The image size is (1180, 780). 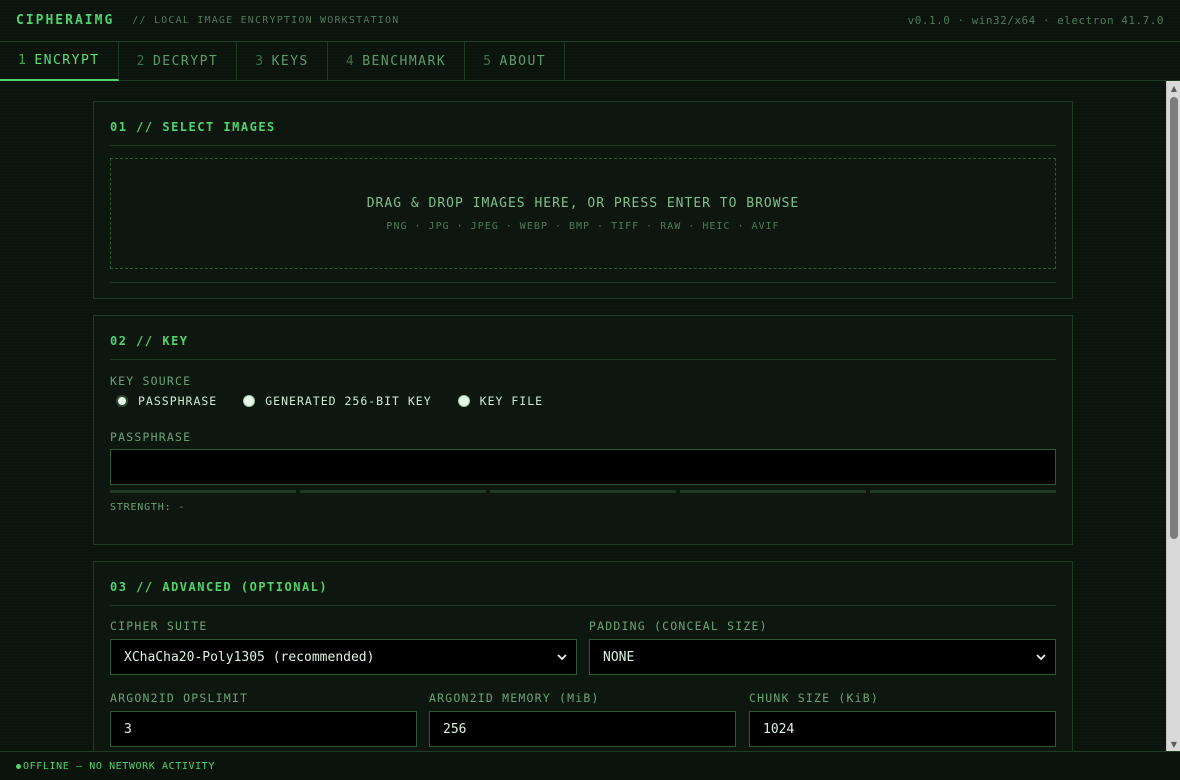 I want to click on radio-generated-key: GENERATED 256-BIT KEY, so click(x=334, y=401).